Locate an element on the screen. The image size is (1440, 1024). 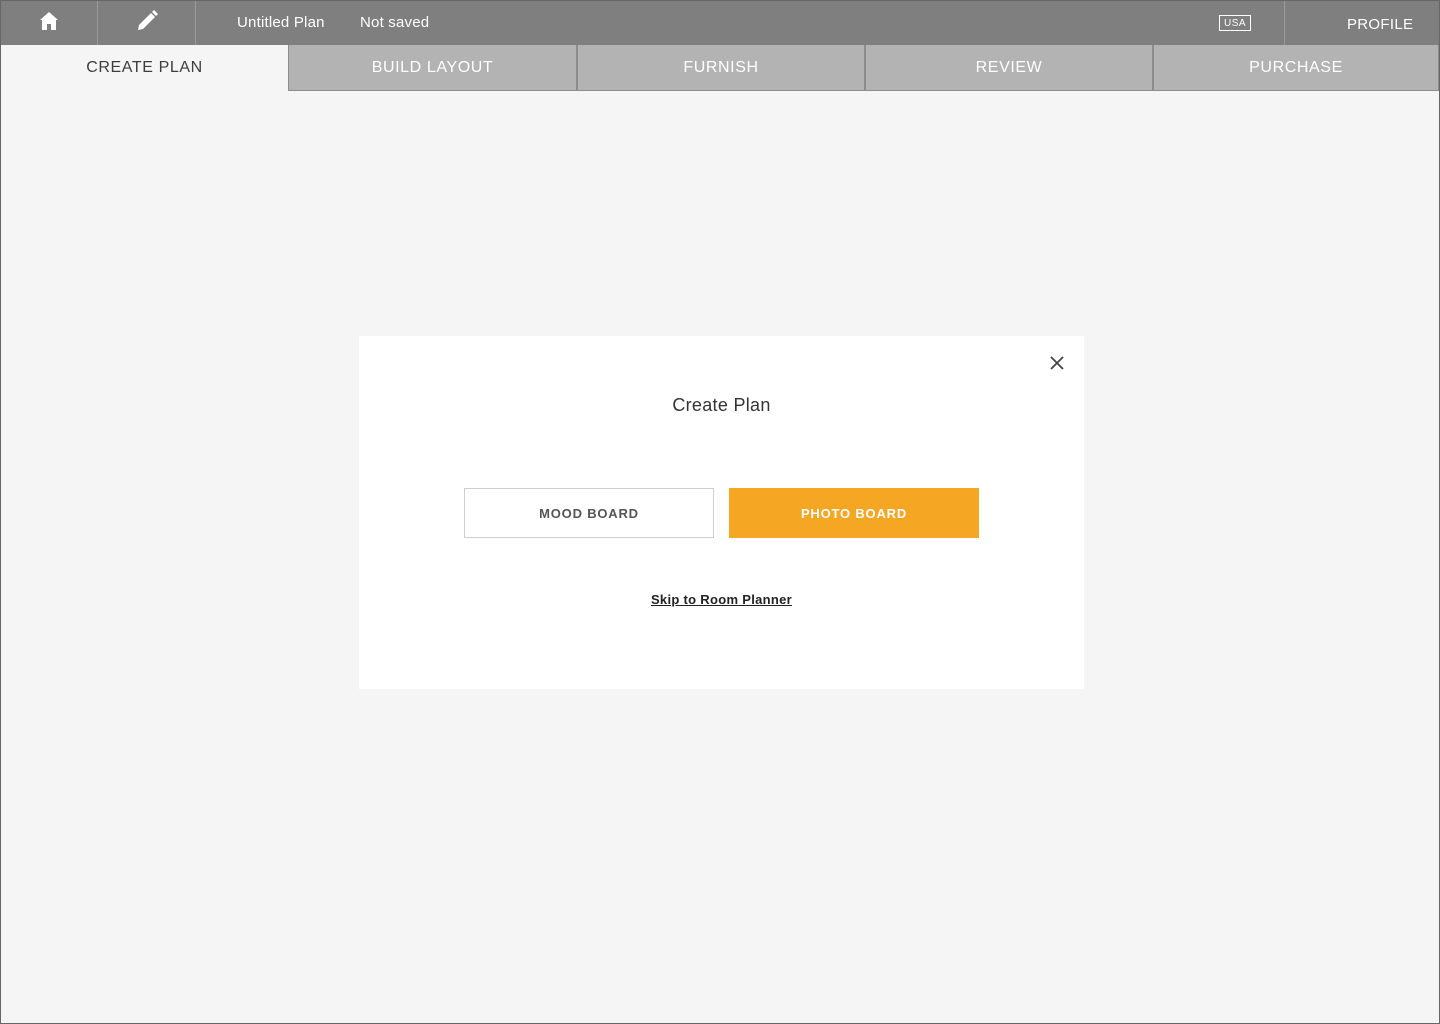
region-selector: USA is located at coordinates (1235, 23).